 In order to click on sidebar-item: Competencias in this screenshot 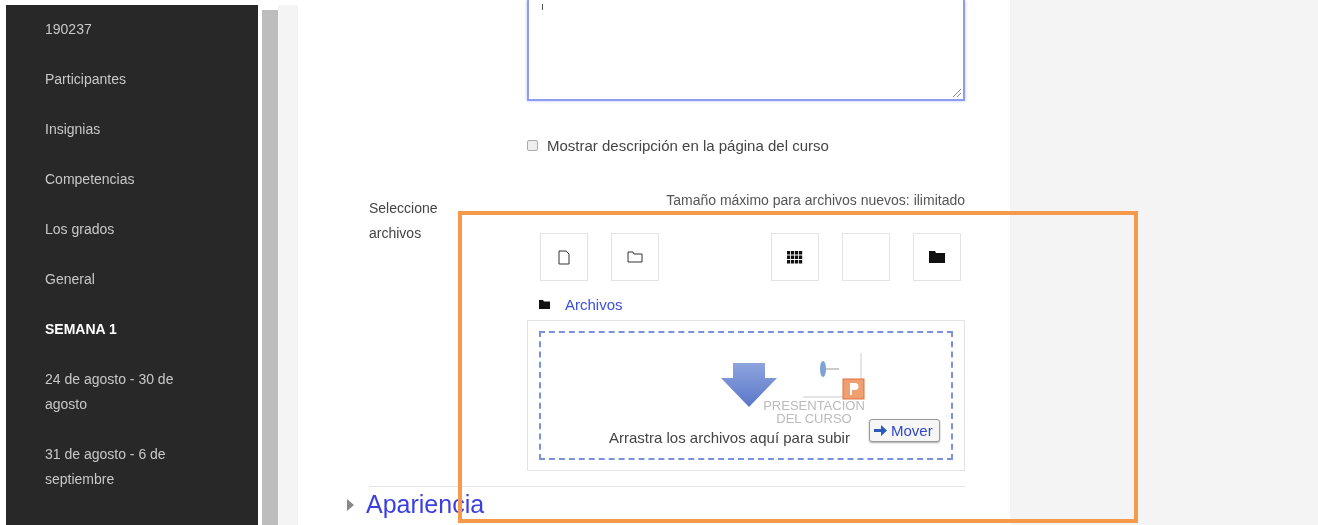, I will do `click(100, 192)`.